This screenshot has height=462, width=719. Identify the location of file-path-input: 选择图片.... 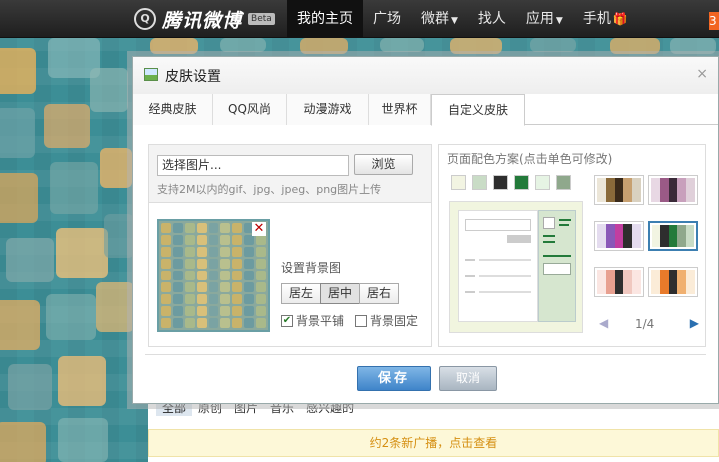
(253, 165).